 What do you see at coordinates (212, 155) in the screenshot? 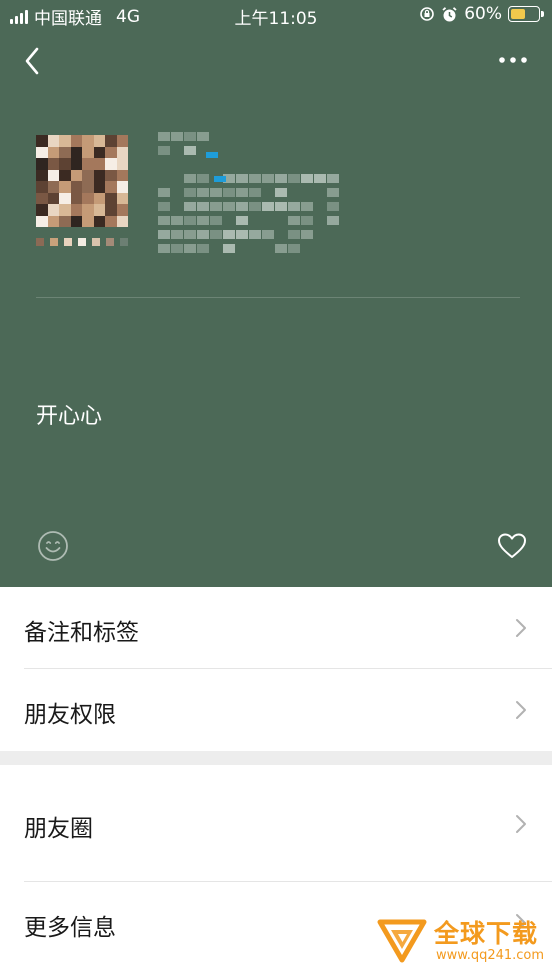
I see `mosaic-pixel-blue` at bounding box center [212, 155].